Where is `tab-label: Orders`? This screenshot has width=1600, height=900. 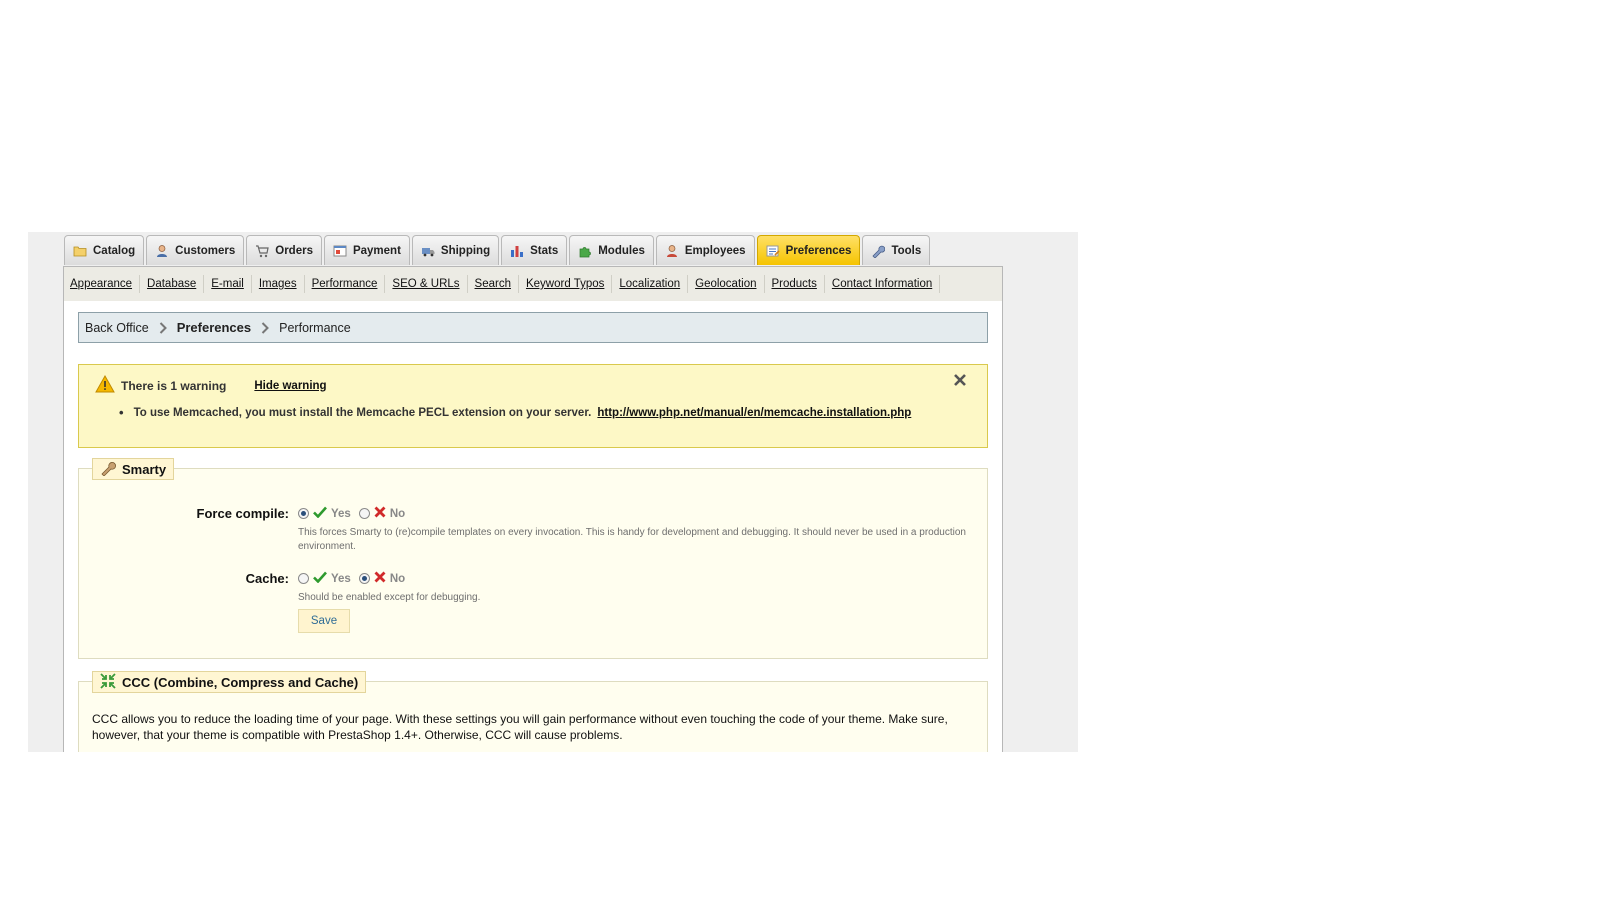
tab-label: Orders is located at coordinates (294, 250).